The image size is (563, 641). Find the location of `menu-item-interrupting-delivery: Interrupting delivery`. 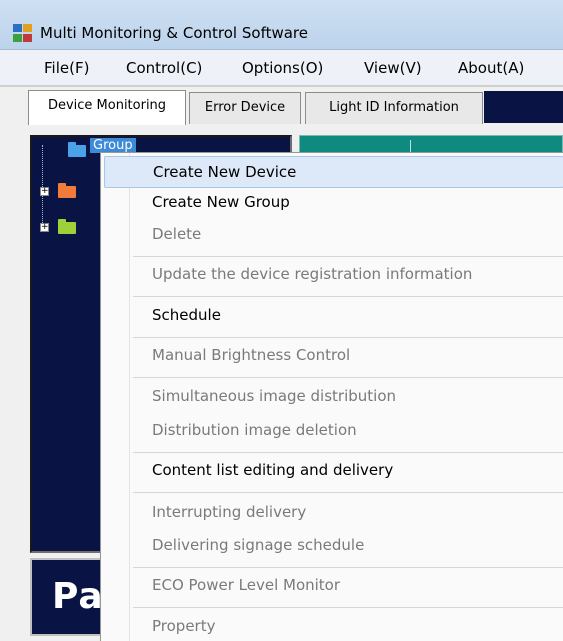

menu-item-interrupting-delivery: Interrupting delivery is located at coordinates (333, 513).